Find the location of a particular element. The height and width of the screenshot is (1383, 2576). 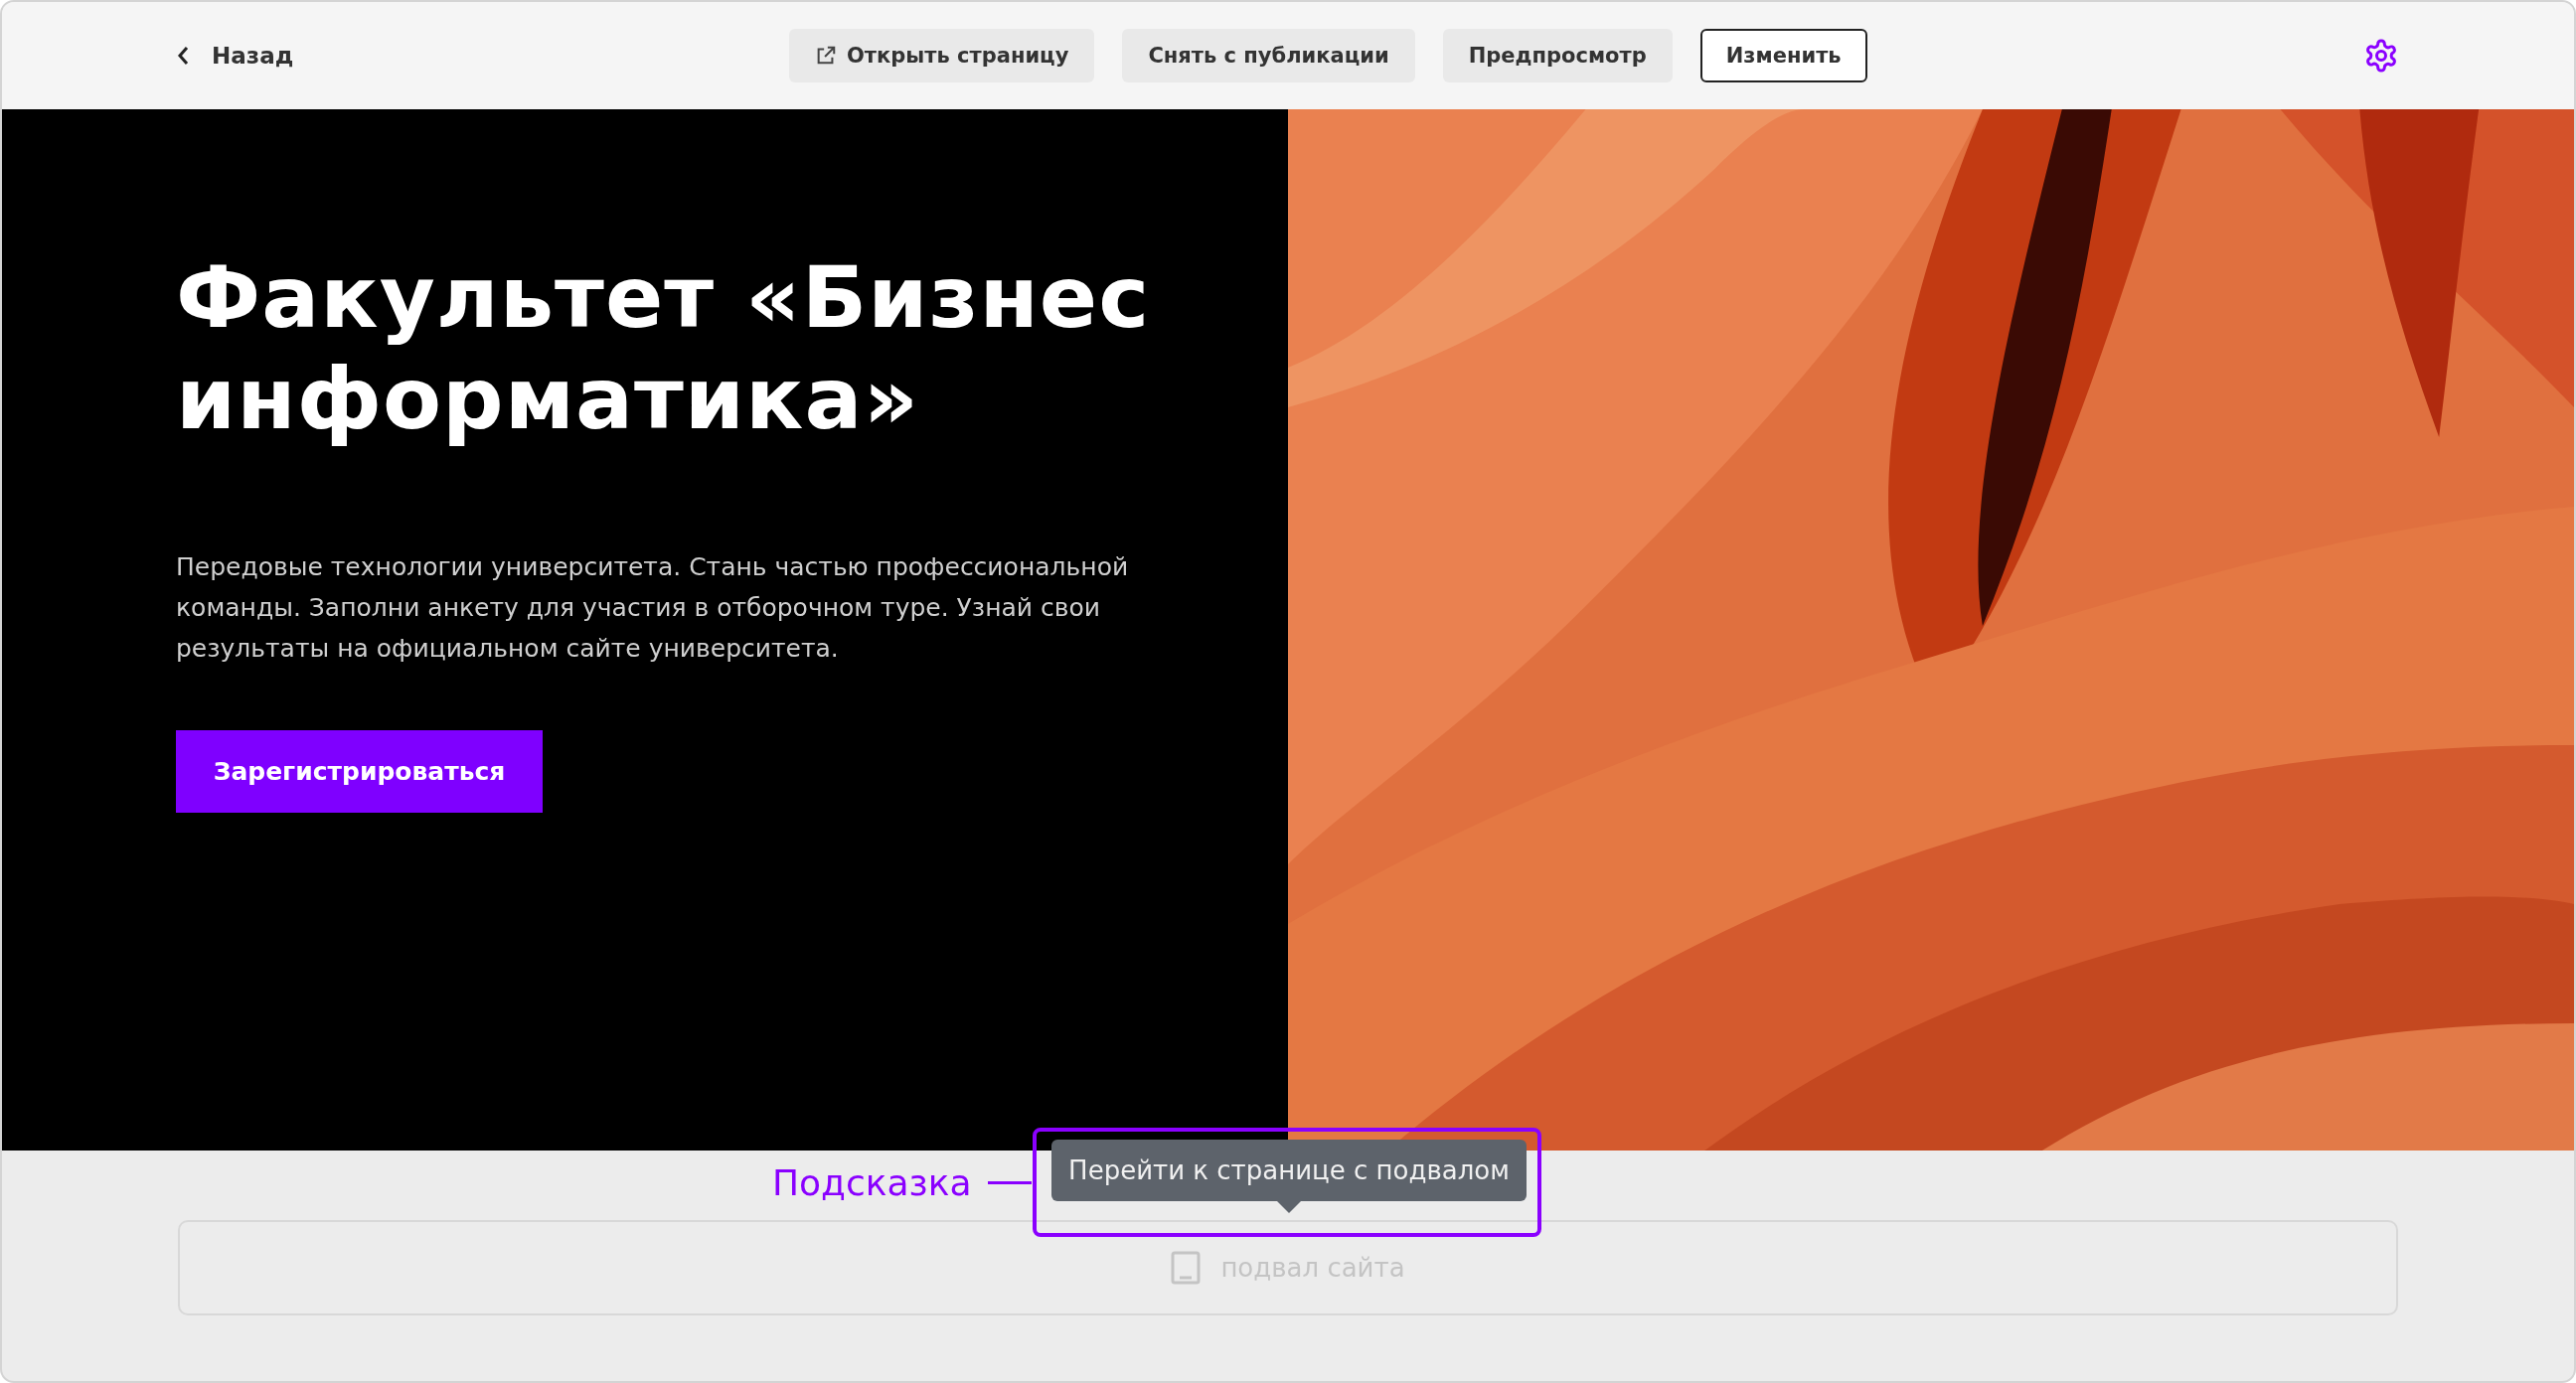

hero-description: Передовые технологии университета. Стань частью профессиональной команды. Заполни анкету для участия в отборочном туре. Узнай свои результаты на официальном сайте университета. is located at coordinates (653, 608).